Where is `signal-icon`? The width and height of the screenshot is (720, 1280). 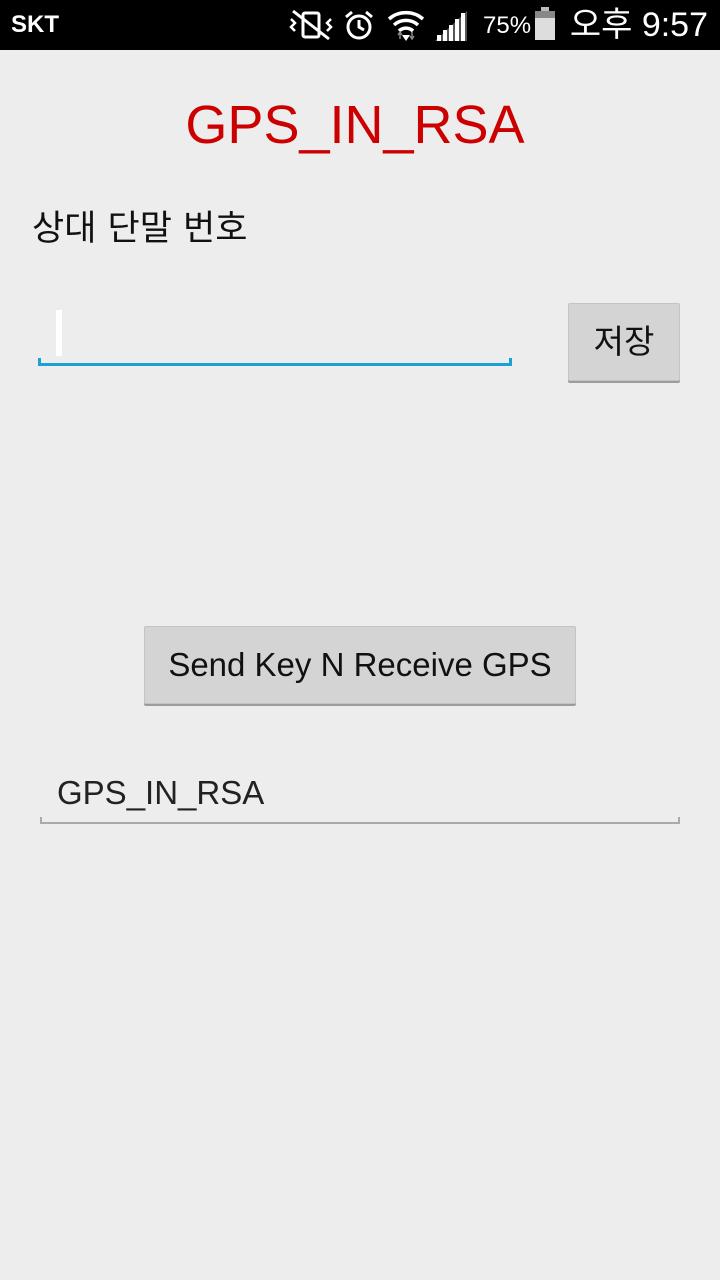 signal-icon is located at coordinates (451, 25).